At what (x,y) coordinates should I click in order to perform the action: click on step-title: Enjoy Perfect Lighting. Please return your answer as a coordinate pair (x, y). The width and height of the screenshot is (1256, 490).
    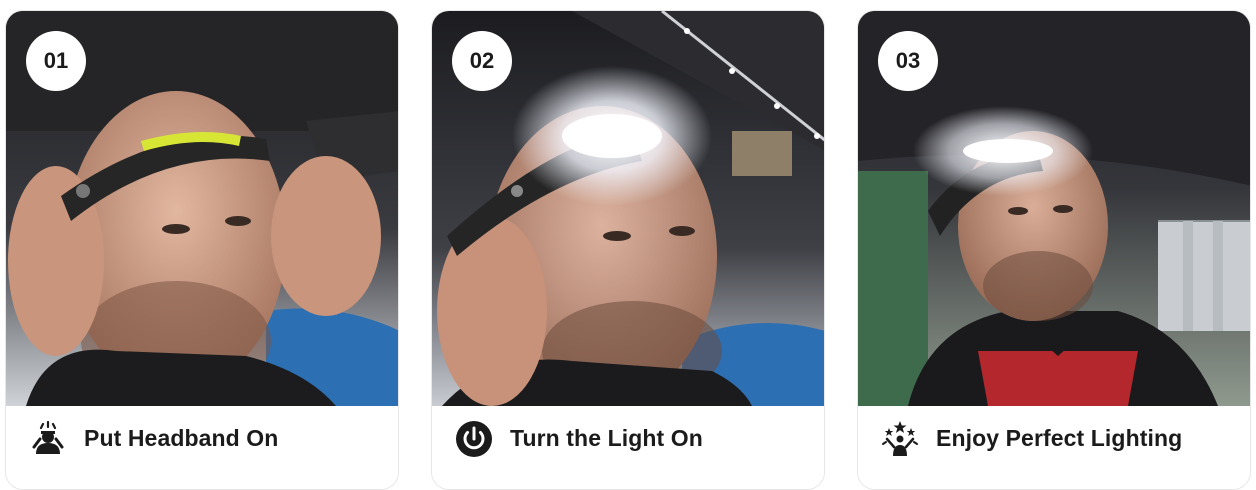
    Looking at the image, I should click on (1059, 438).